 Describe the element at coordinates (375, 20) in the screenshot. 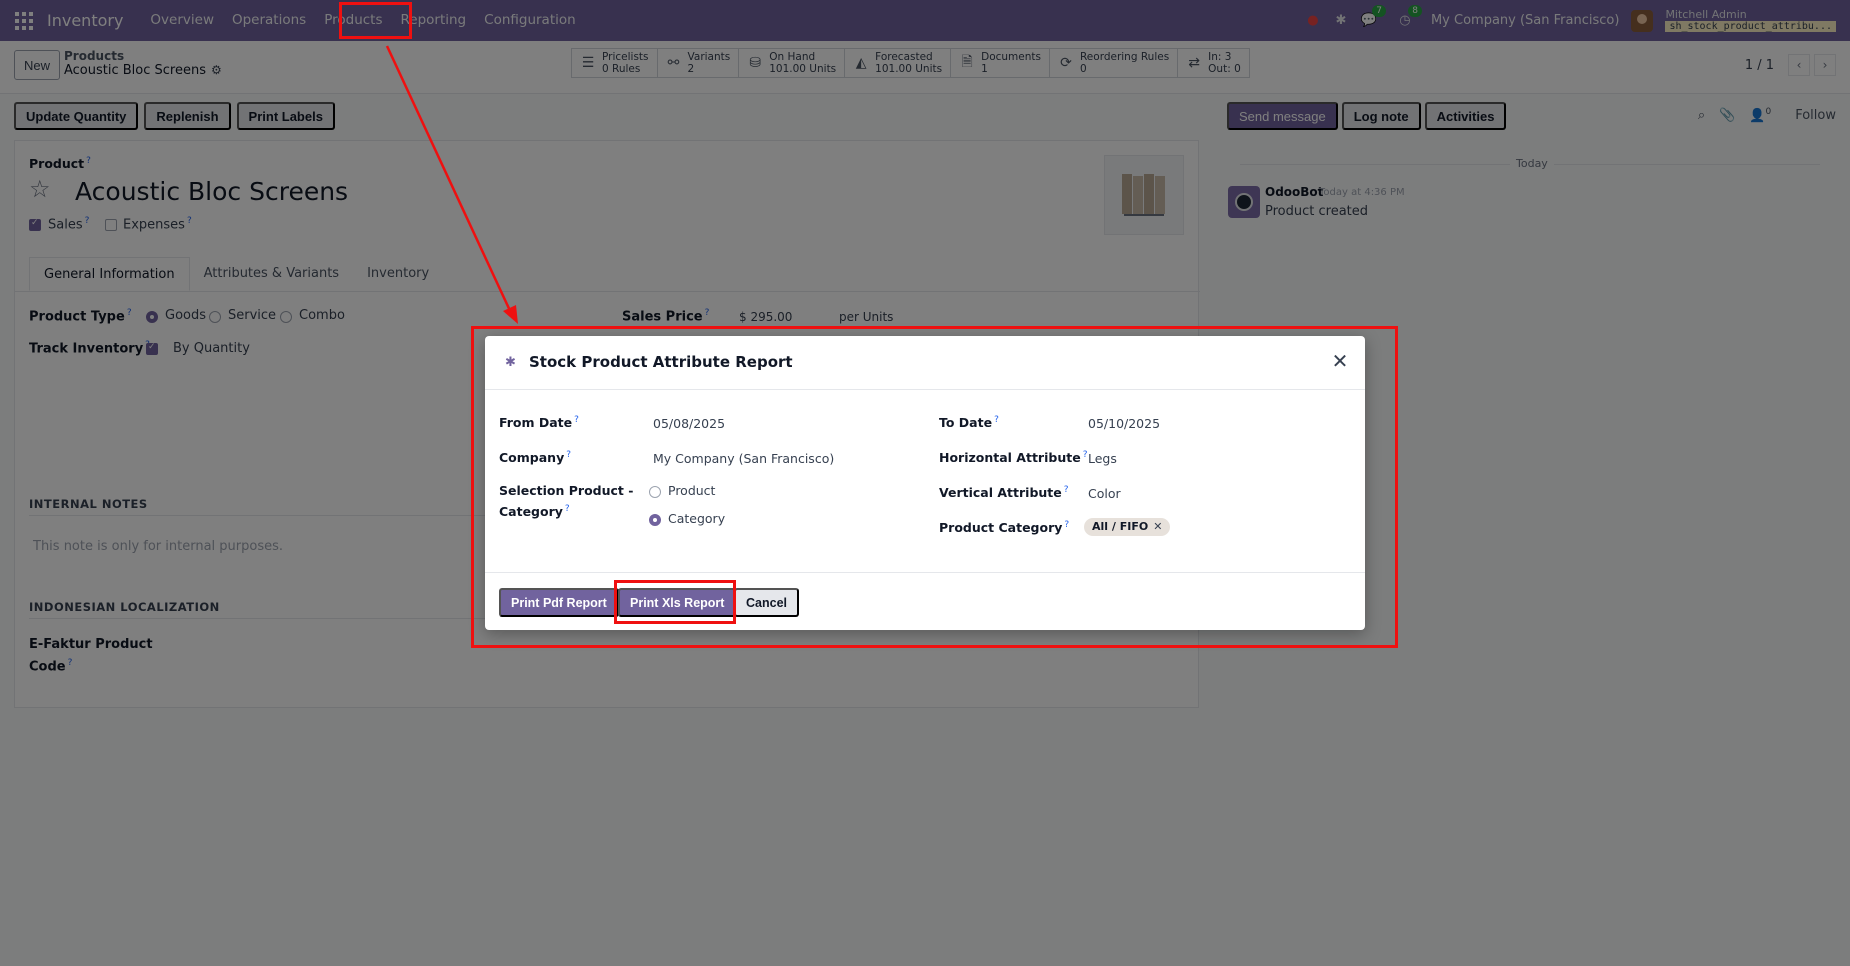

I see `reporting-highlight-box` at that location.